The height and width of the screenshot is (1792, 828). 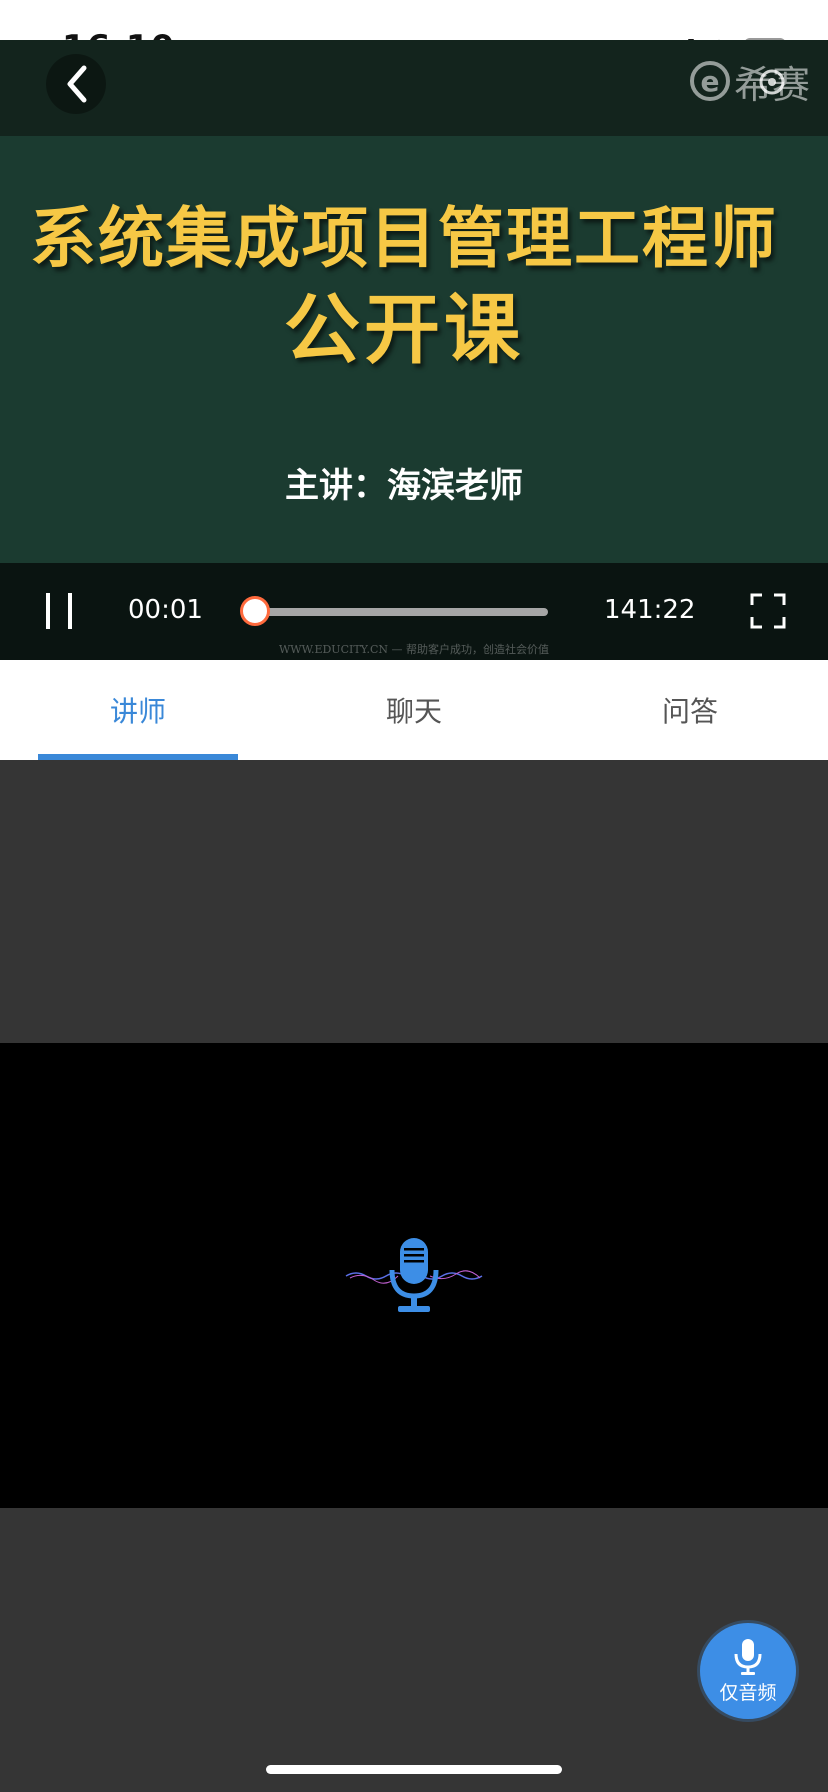 What do you see at coordinates (414, 1769) in the screenshot?
I see `home-indicator` at bounding box center [414, 1769].